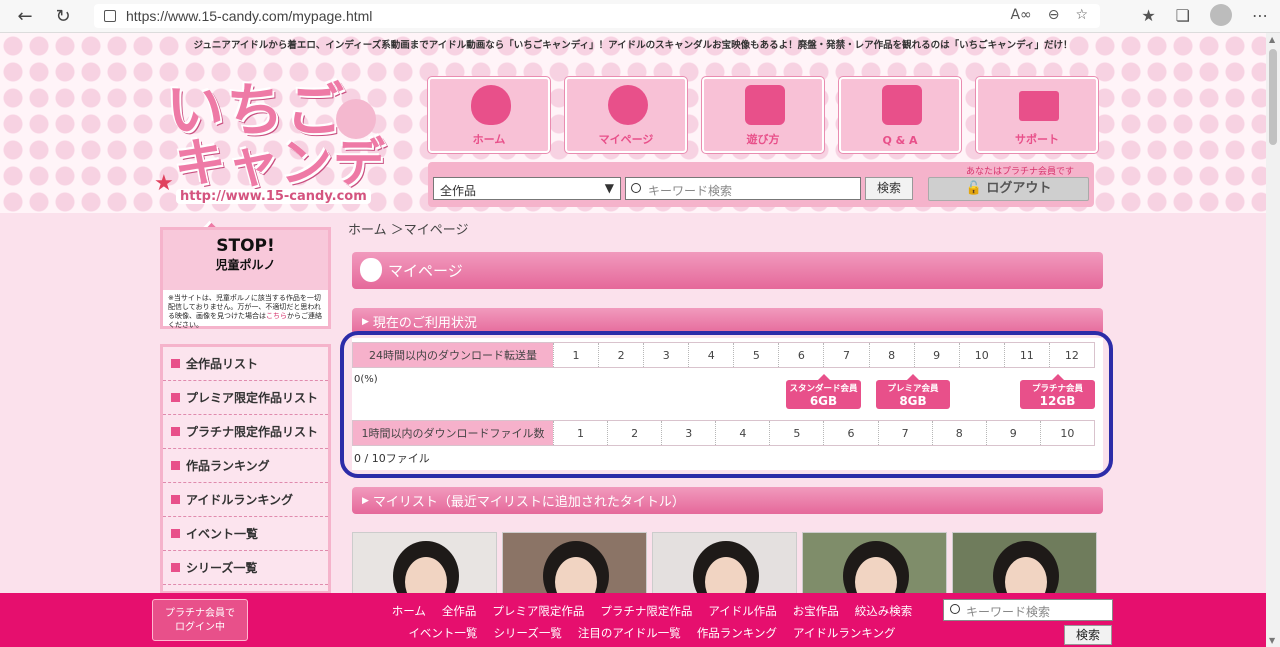  I want to click on footer-link: 全作品, so click(459, 611).